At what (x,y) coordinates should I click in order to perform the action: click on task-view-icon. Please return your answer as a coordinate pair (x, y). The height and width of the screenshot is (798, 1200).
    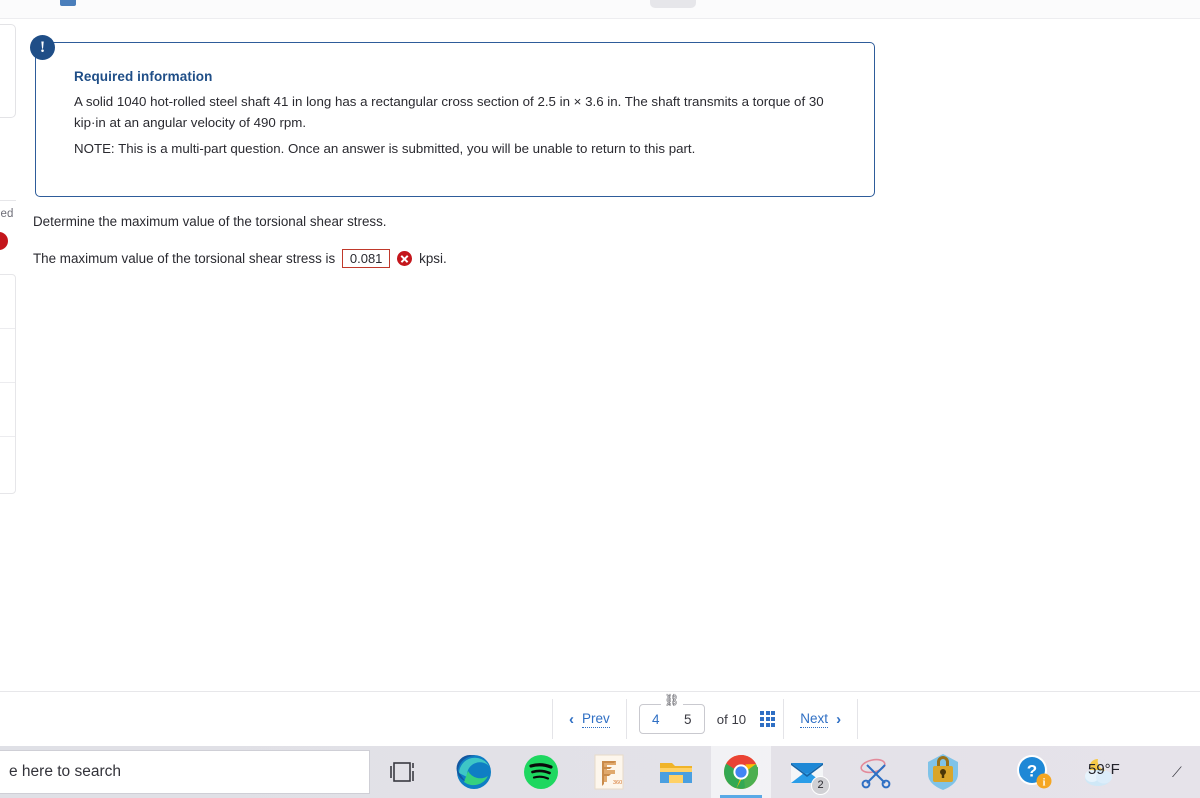
    Looking at the image, I should click on (406, 772).